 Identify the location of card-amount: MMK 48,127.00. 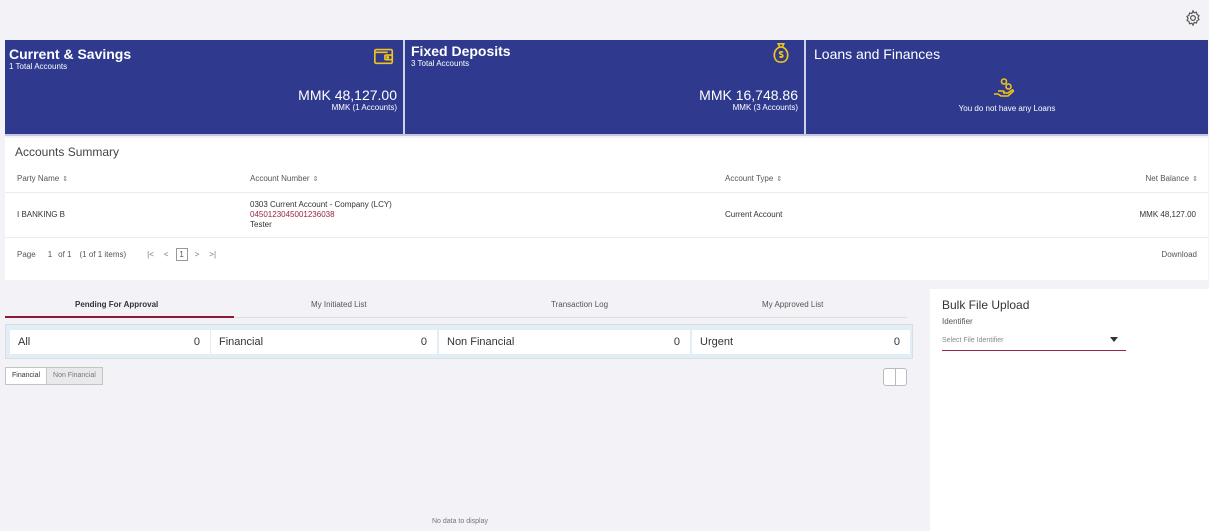
(347, 95).